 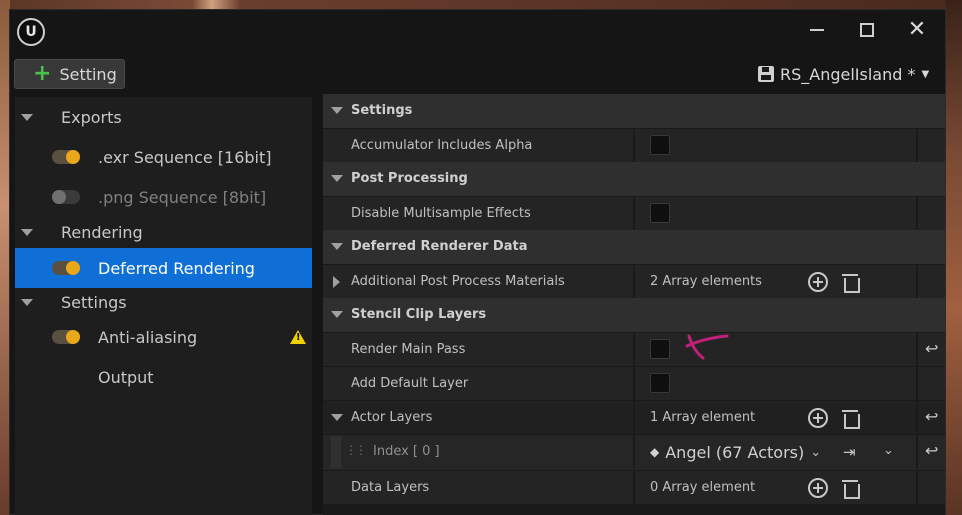 What do you see at coordinates (185, 157) in the screenshot?
I see `tree-item-label: .exr Sequence [16bit]` at bounding box center [185, 157].